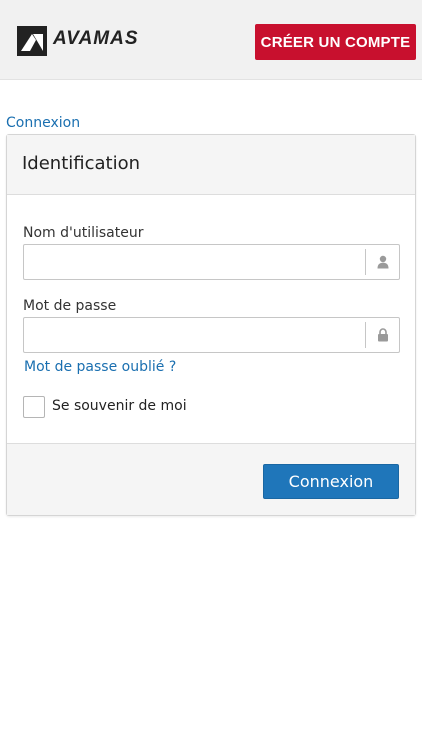 This screenshot has height=750, width=422. Describe the element at coordinates (211, 165) in the screenshot. I see `panel-header: Identification` at that location.